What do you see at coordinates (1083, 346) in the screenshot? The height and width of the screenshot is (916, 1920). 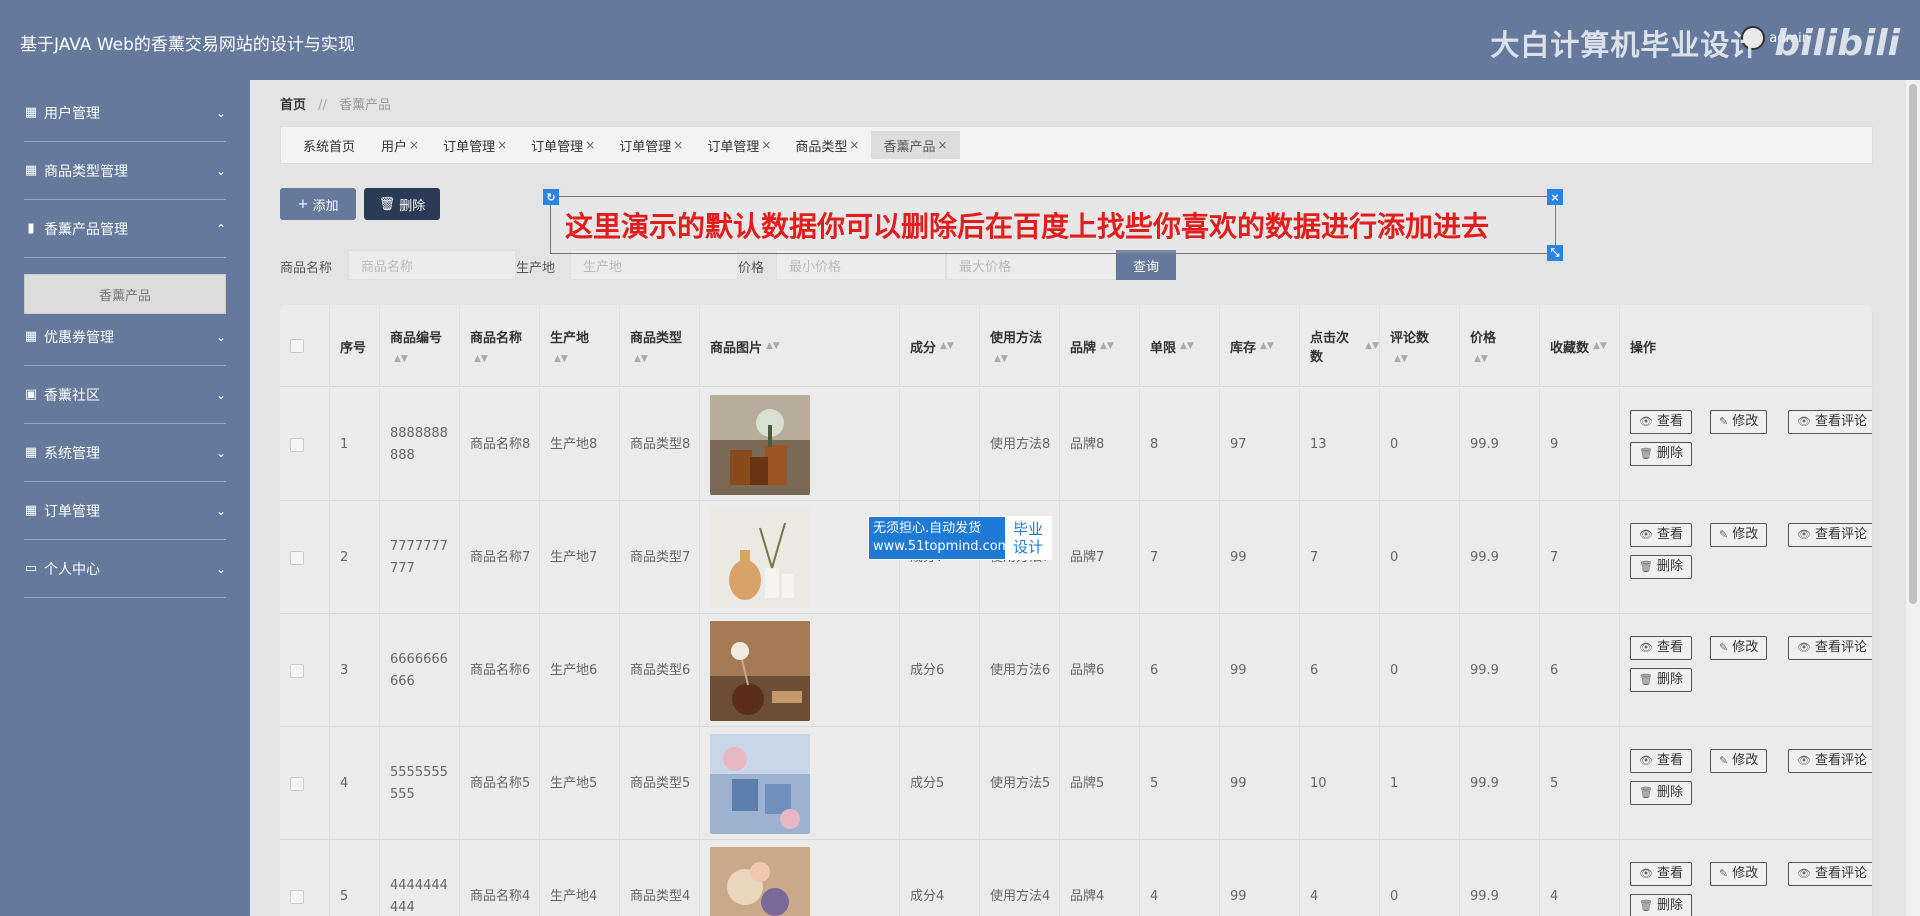 I see `column-header-label: 品牌` at bounding box center [1083, 346].